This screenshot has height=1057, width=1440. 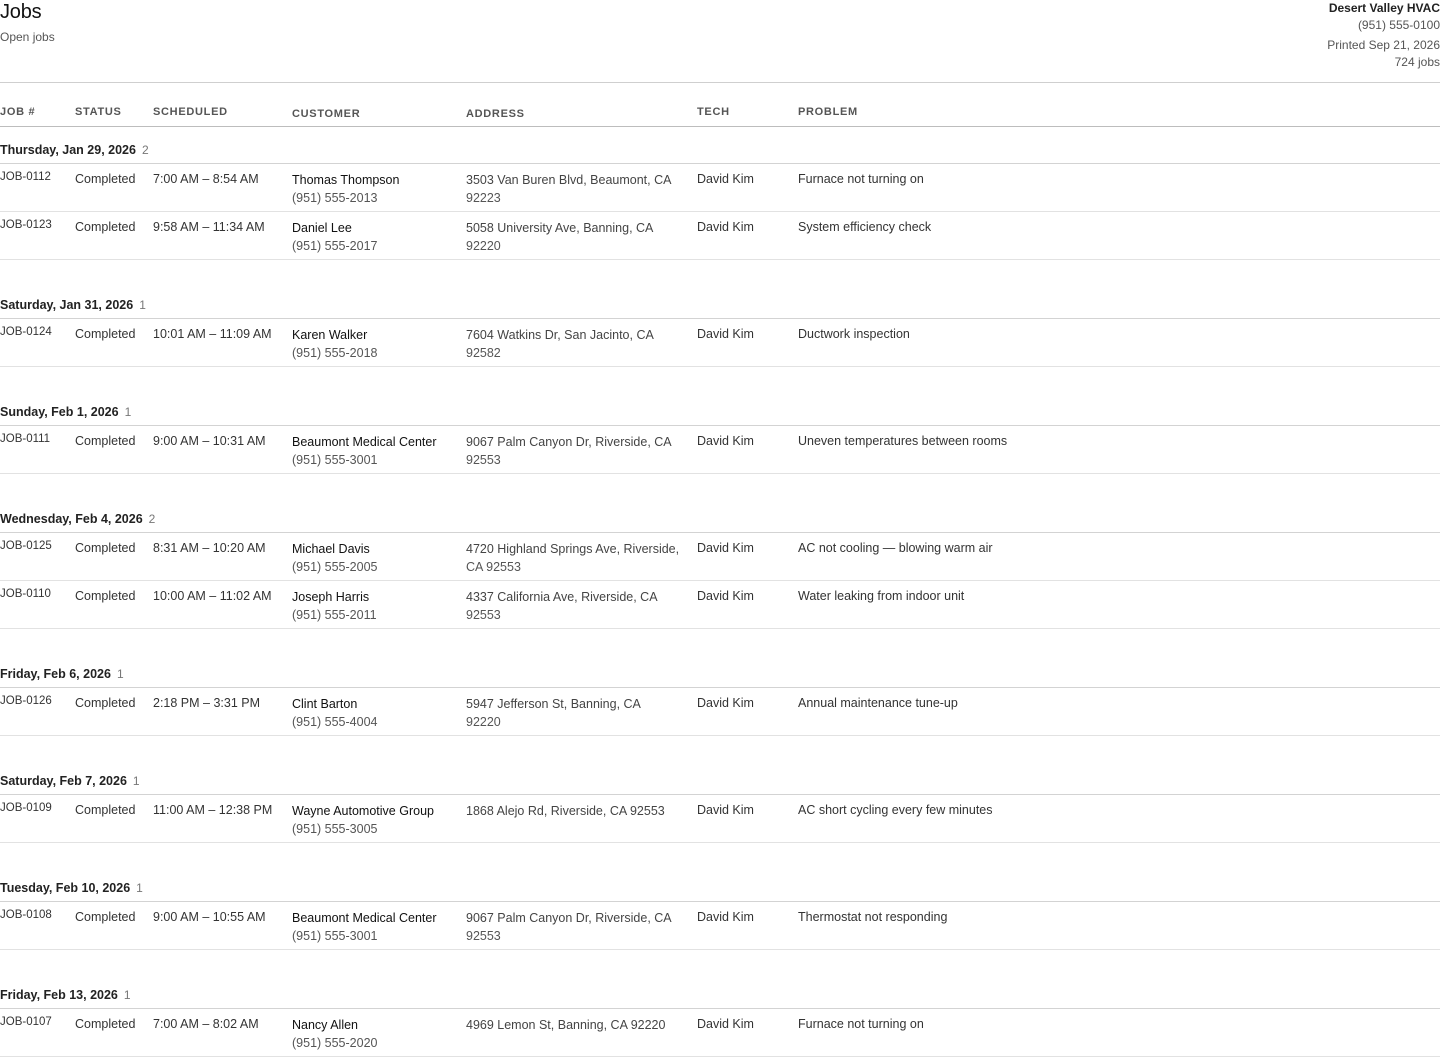 I want to click on group-date-label: Tuesday, Feb 10, 2026, so click(x=65, y=888).